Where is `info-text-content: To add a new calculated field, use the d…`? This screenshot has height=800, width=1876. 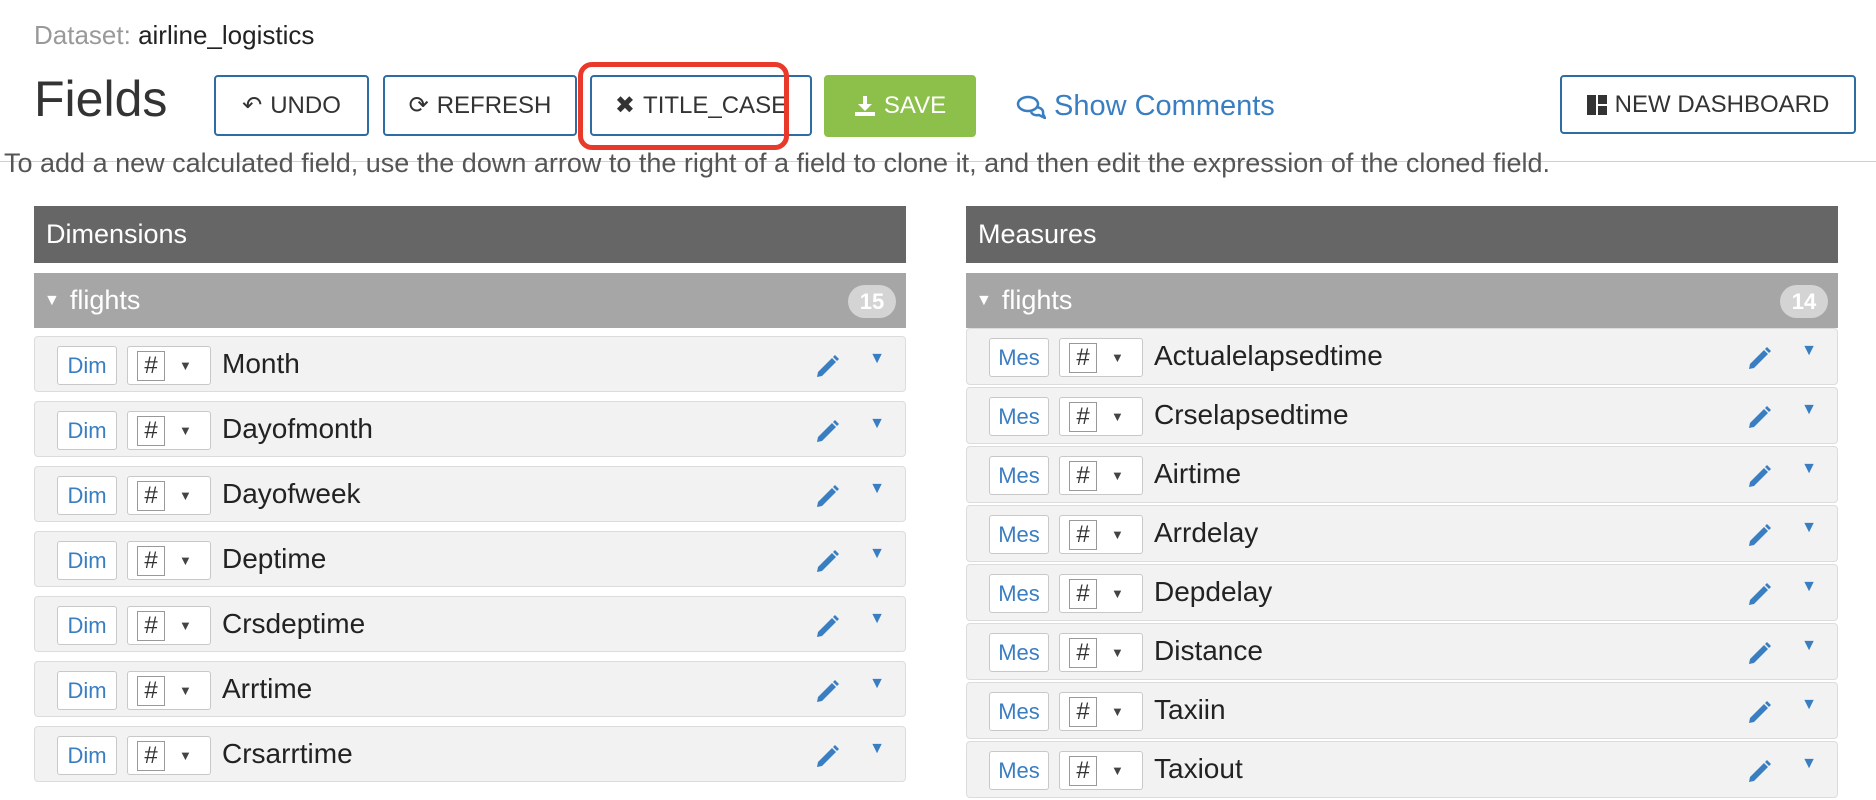
info-text-content: To add a new calculated field, use the d… is located at coordinates (777, 164).